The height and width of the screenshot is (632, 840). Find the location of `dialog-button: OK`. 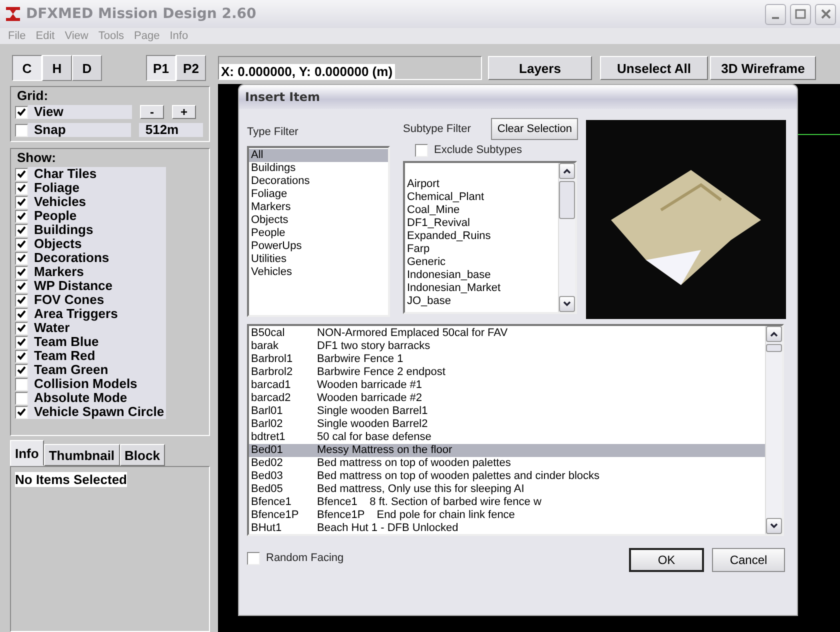

dialog-button: OK is located at coordinates (666, 560).